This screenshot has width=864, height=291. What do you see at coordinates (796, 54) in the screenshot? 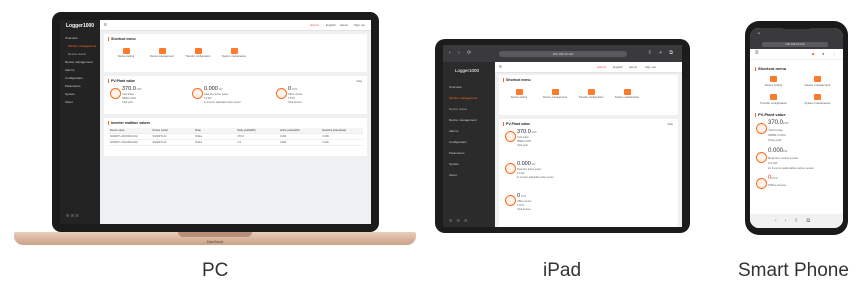
I see `phone-top-bar: ≡ ■ ● ⋮` at bounding box center [796, 54].